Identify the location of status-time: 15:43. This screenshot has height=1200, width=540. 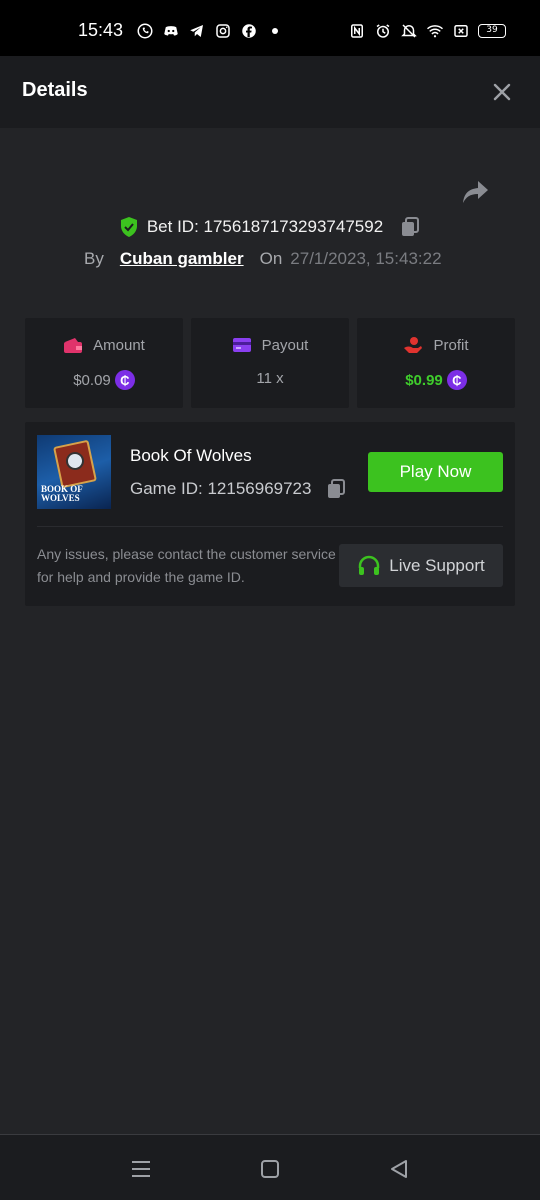
(101, 30).